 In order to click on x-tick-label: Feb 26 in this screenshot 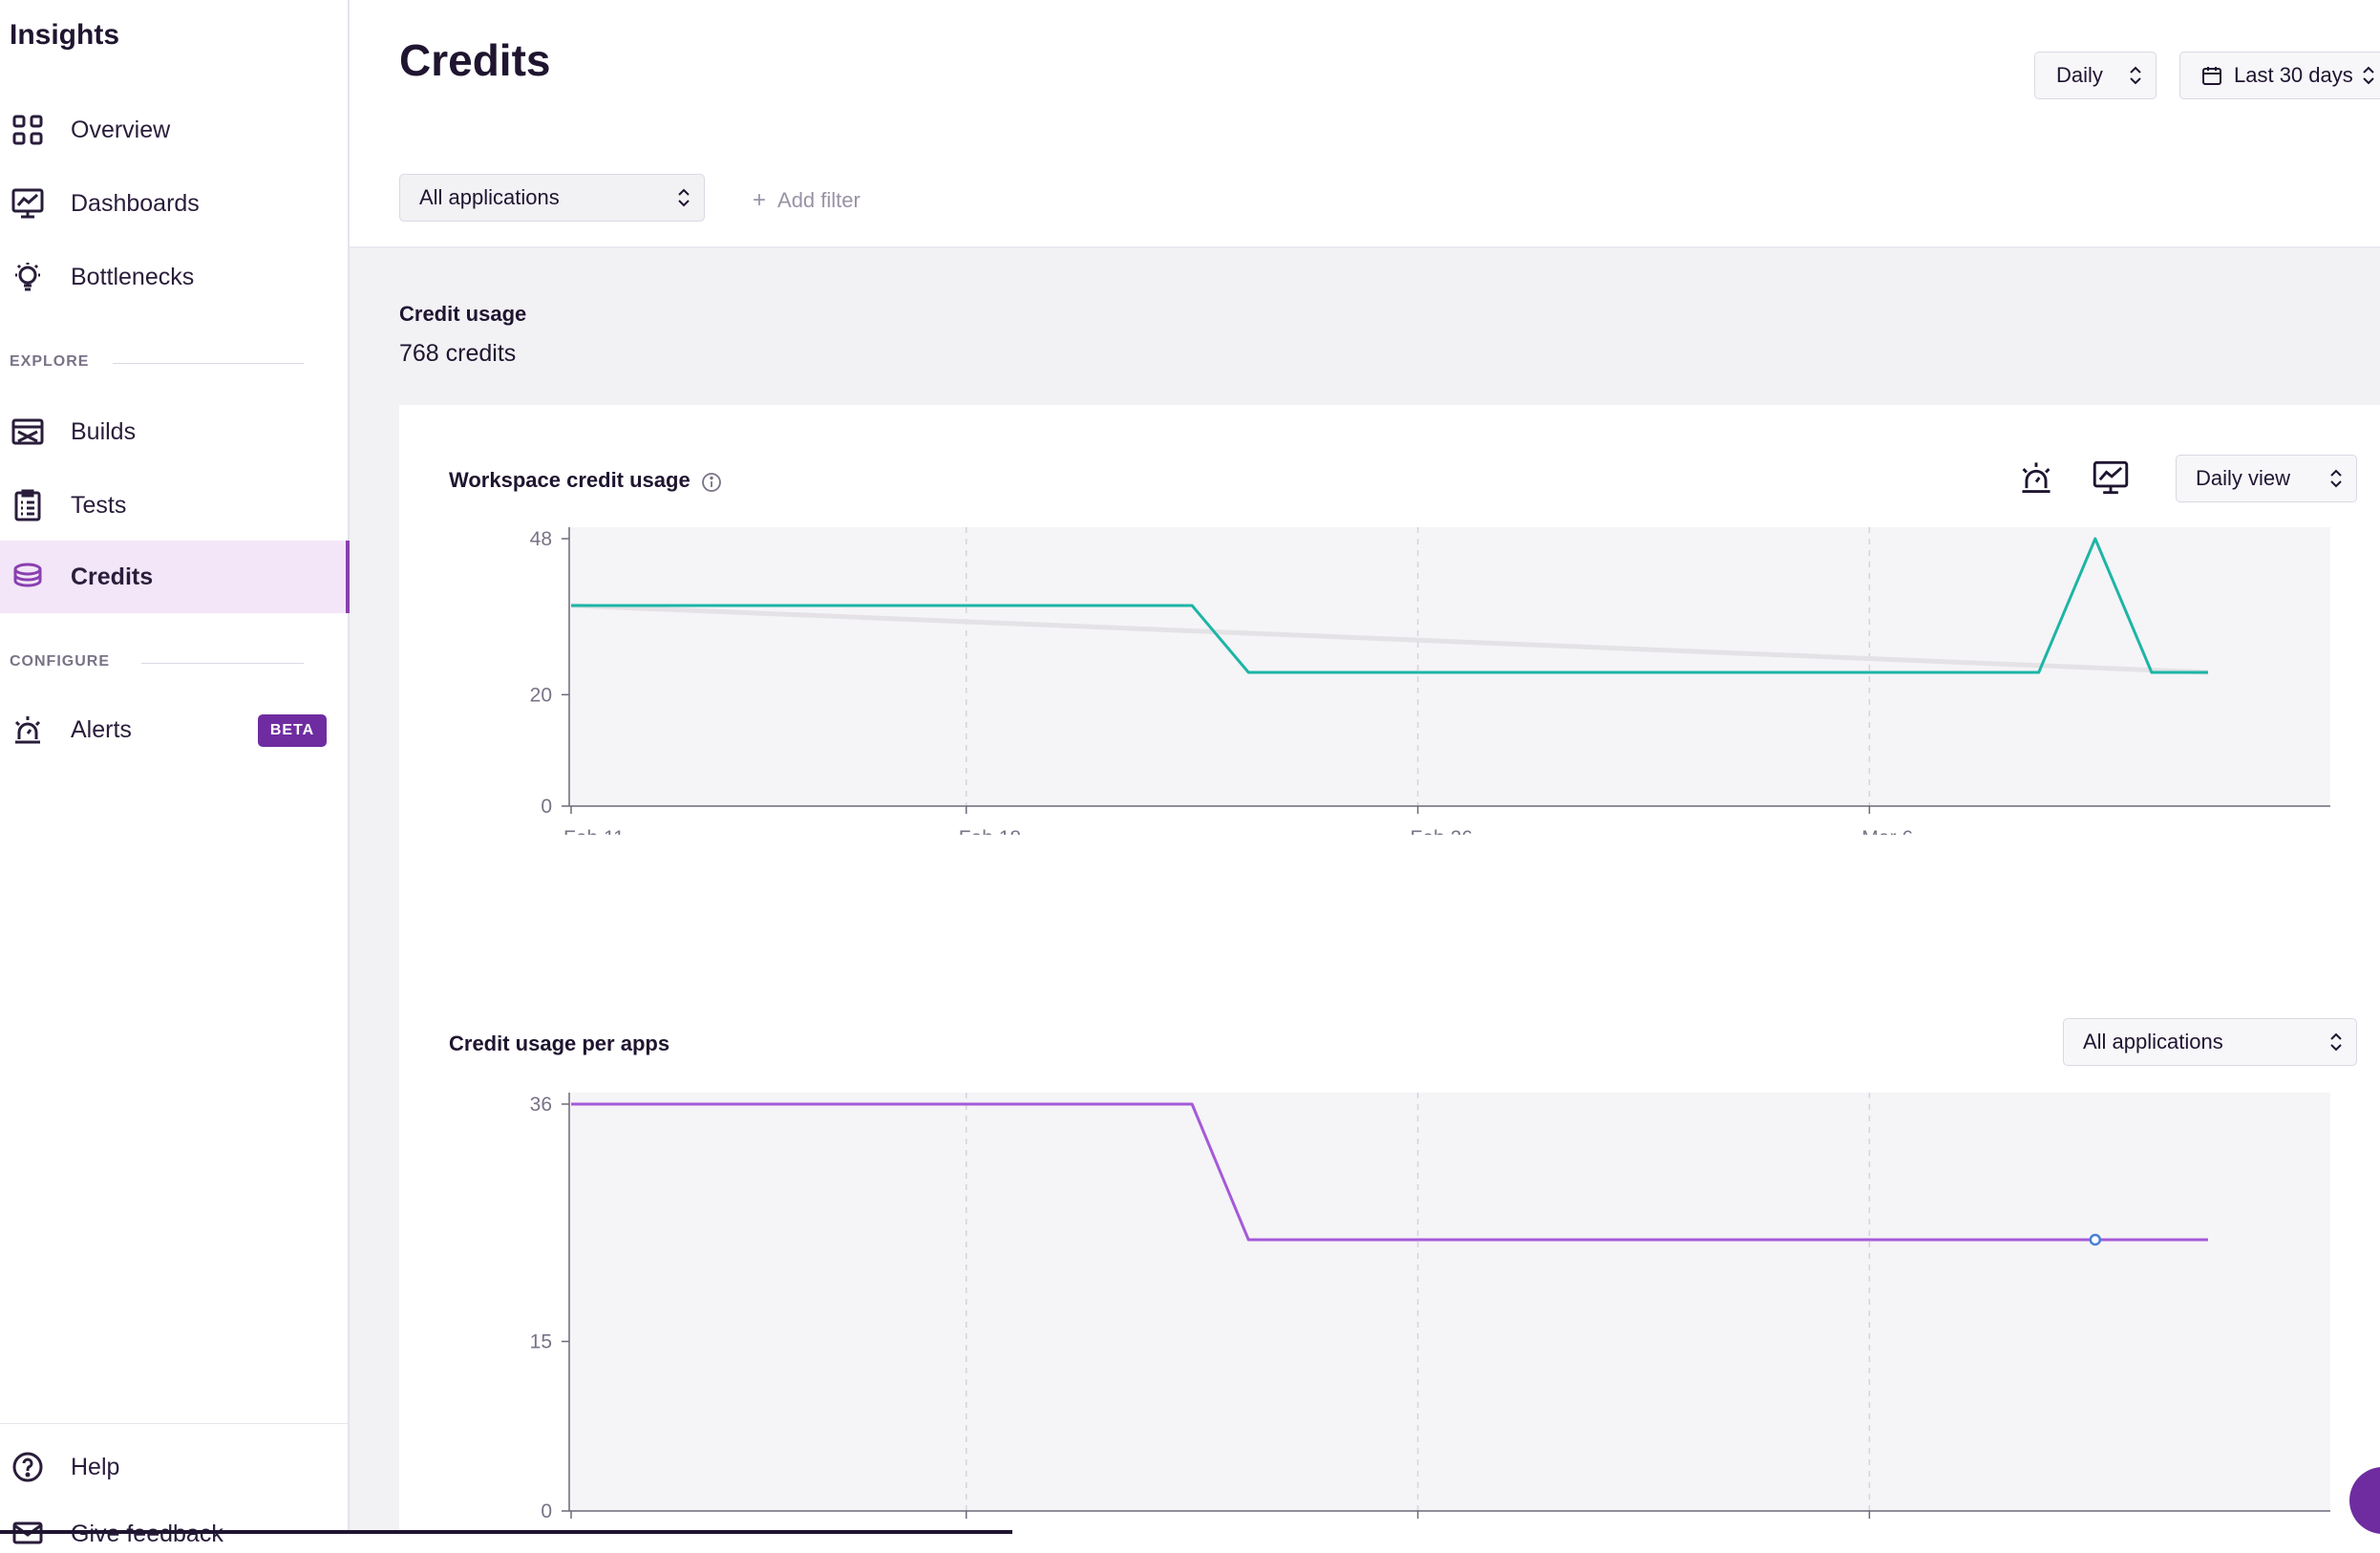, I will do `click(1442, 831)`.